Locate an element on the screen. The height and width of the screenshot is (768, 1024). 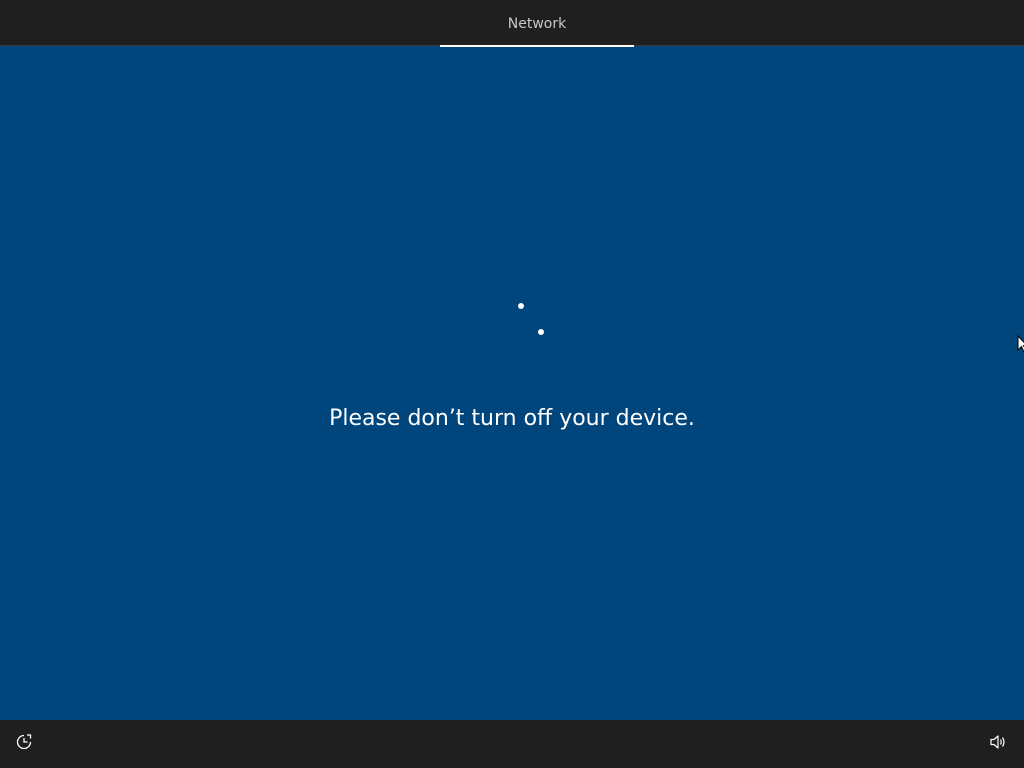
tab-label: Network is located at coordinates (537, 24).